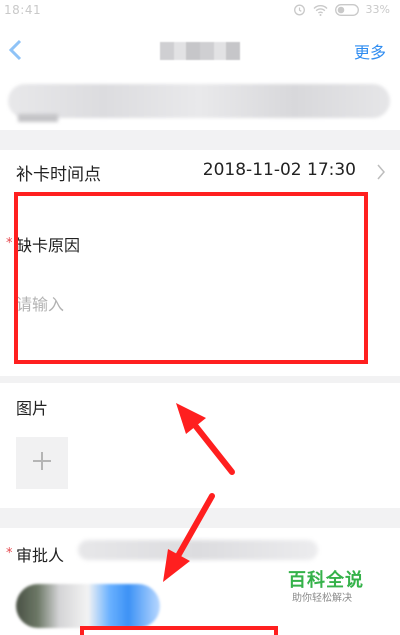  I want to click on watermark: 百科全说 助你轻松解决, so click(331, 590).